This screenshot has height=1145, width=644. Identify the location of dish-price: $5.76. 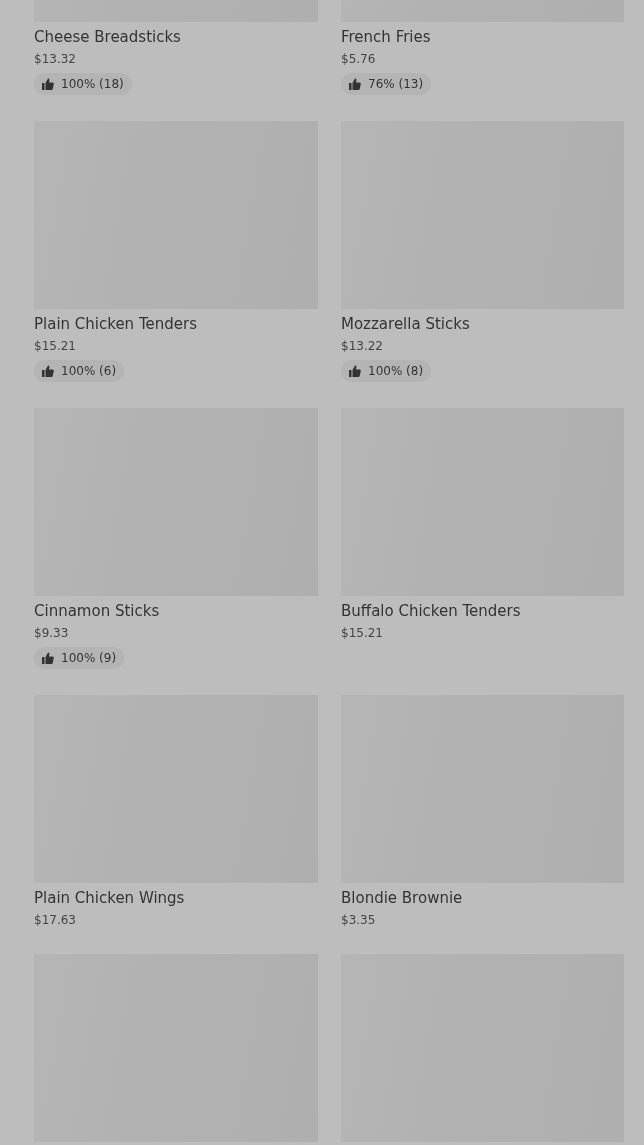
(358, 59).